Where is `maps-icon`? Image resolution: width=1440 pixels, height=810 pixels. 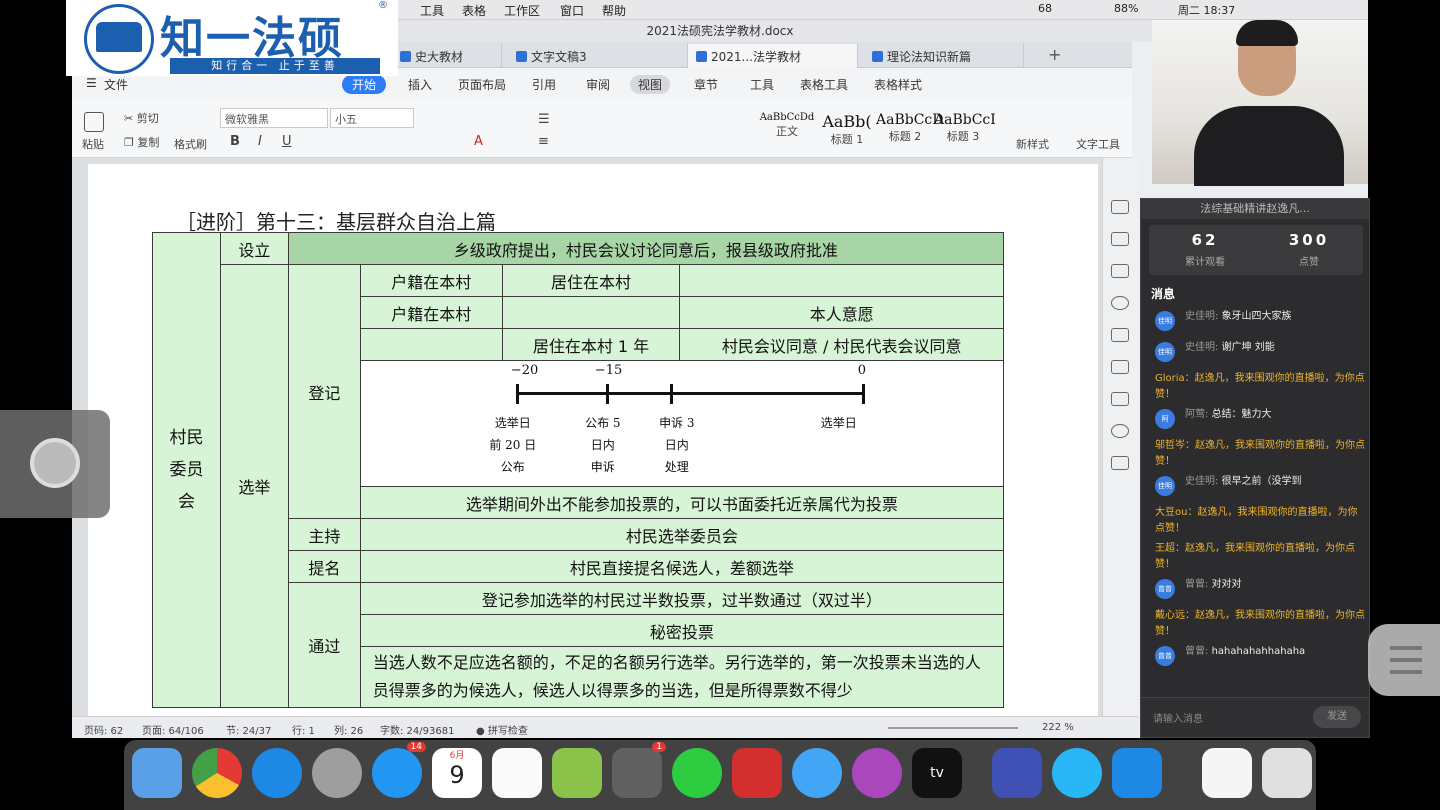 maps-icon is located at coordinates (577, 773).